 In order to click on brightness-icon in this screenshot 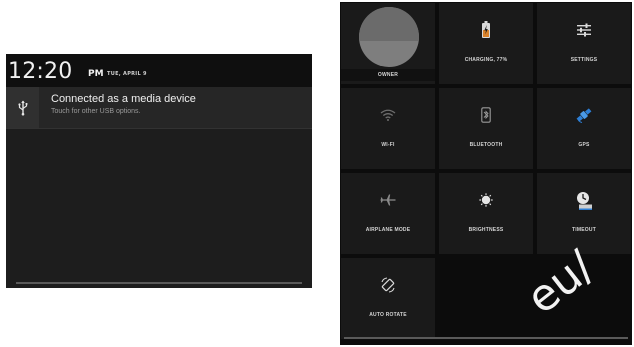, I will do `click(486, 200)`.